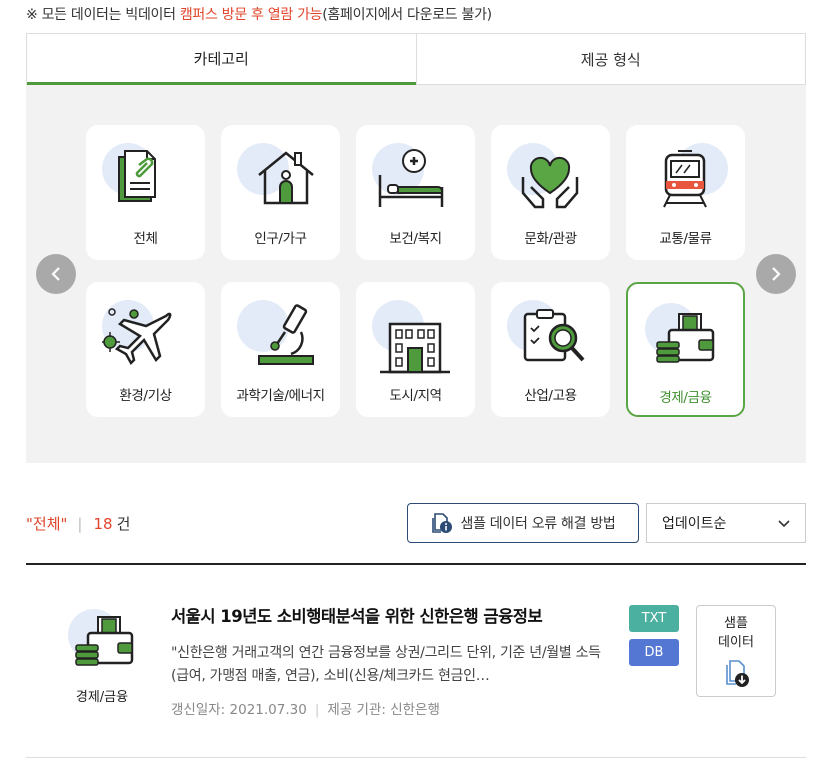  I want to click on notice-suffix: (홈페이지에서 다운로드 불가), so click(407, 15).